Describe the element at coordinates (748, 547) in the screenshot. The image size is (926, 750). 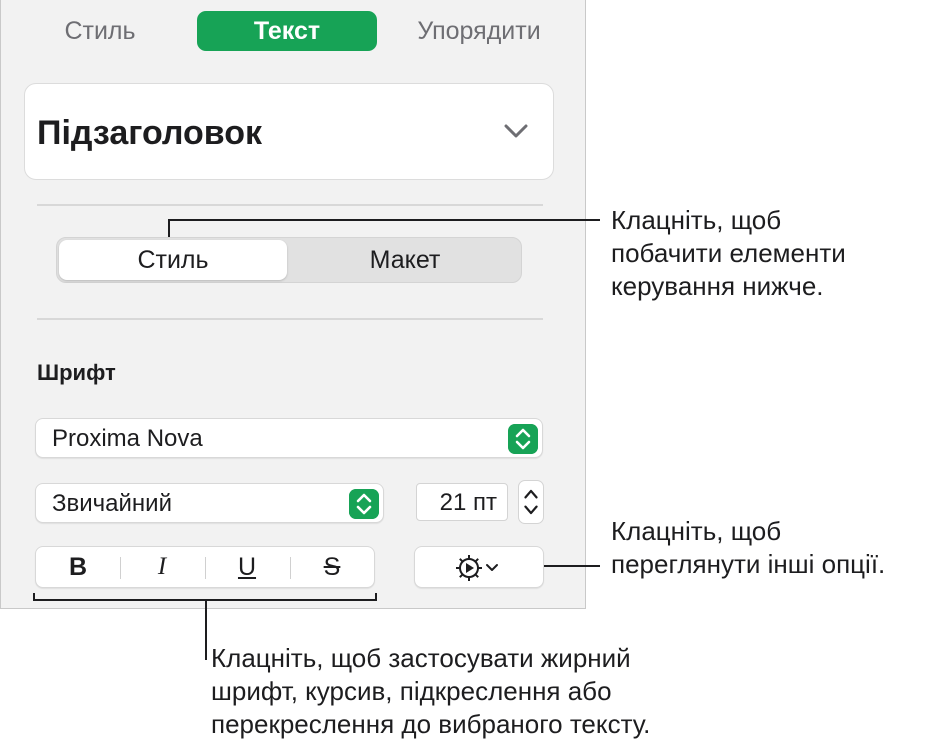
I see `callout-gear: Клацніть, щоб переглянути інші опції.` at that location.